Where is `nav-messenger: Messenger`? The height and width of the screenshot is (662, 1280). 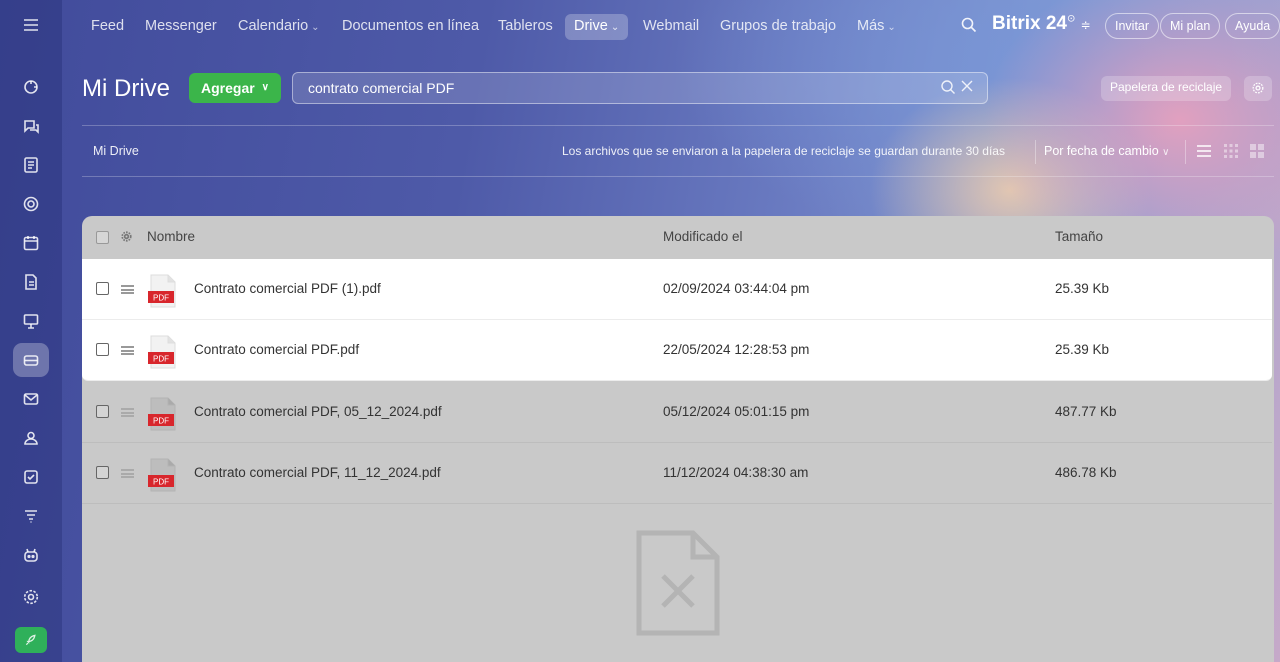 nav-messenger: Messenger is located at coordinates (181, 27).